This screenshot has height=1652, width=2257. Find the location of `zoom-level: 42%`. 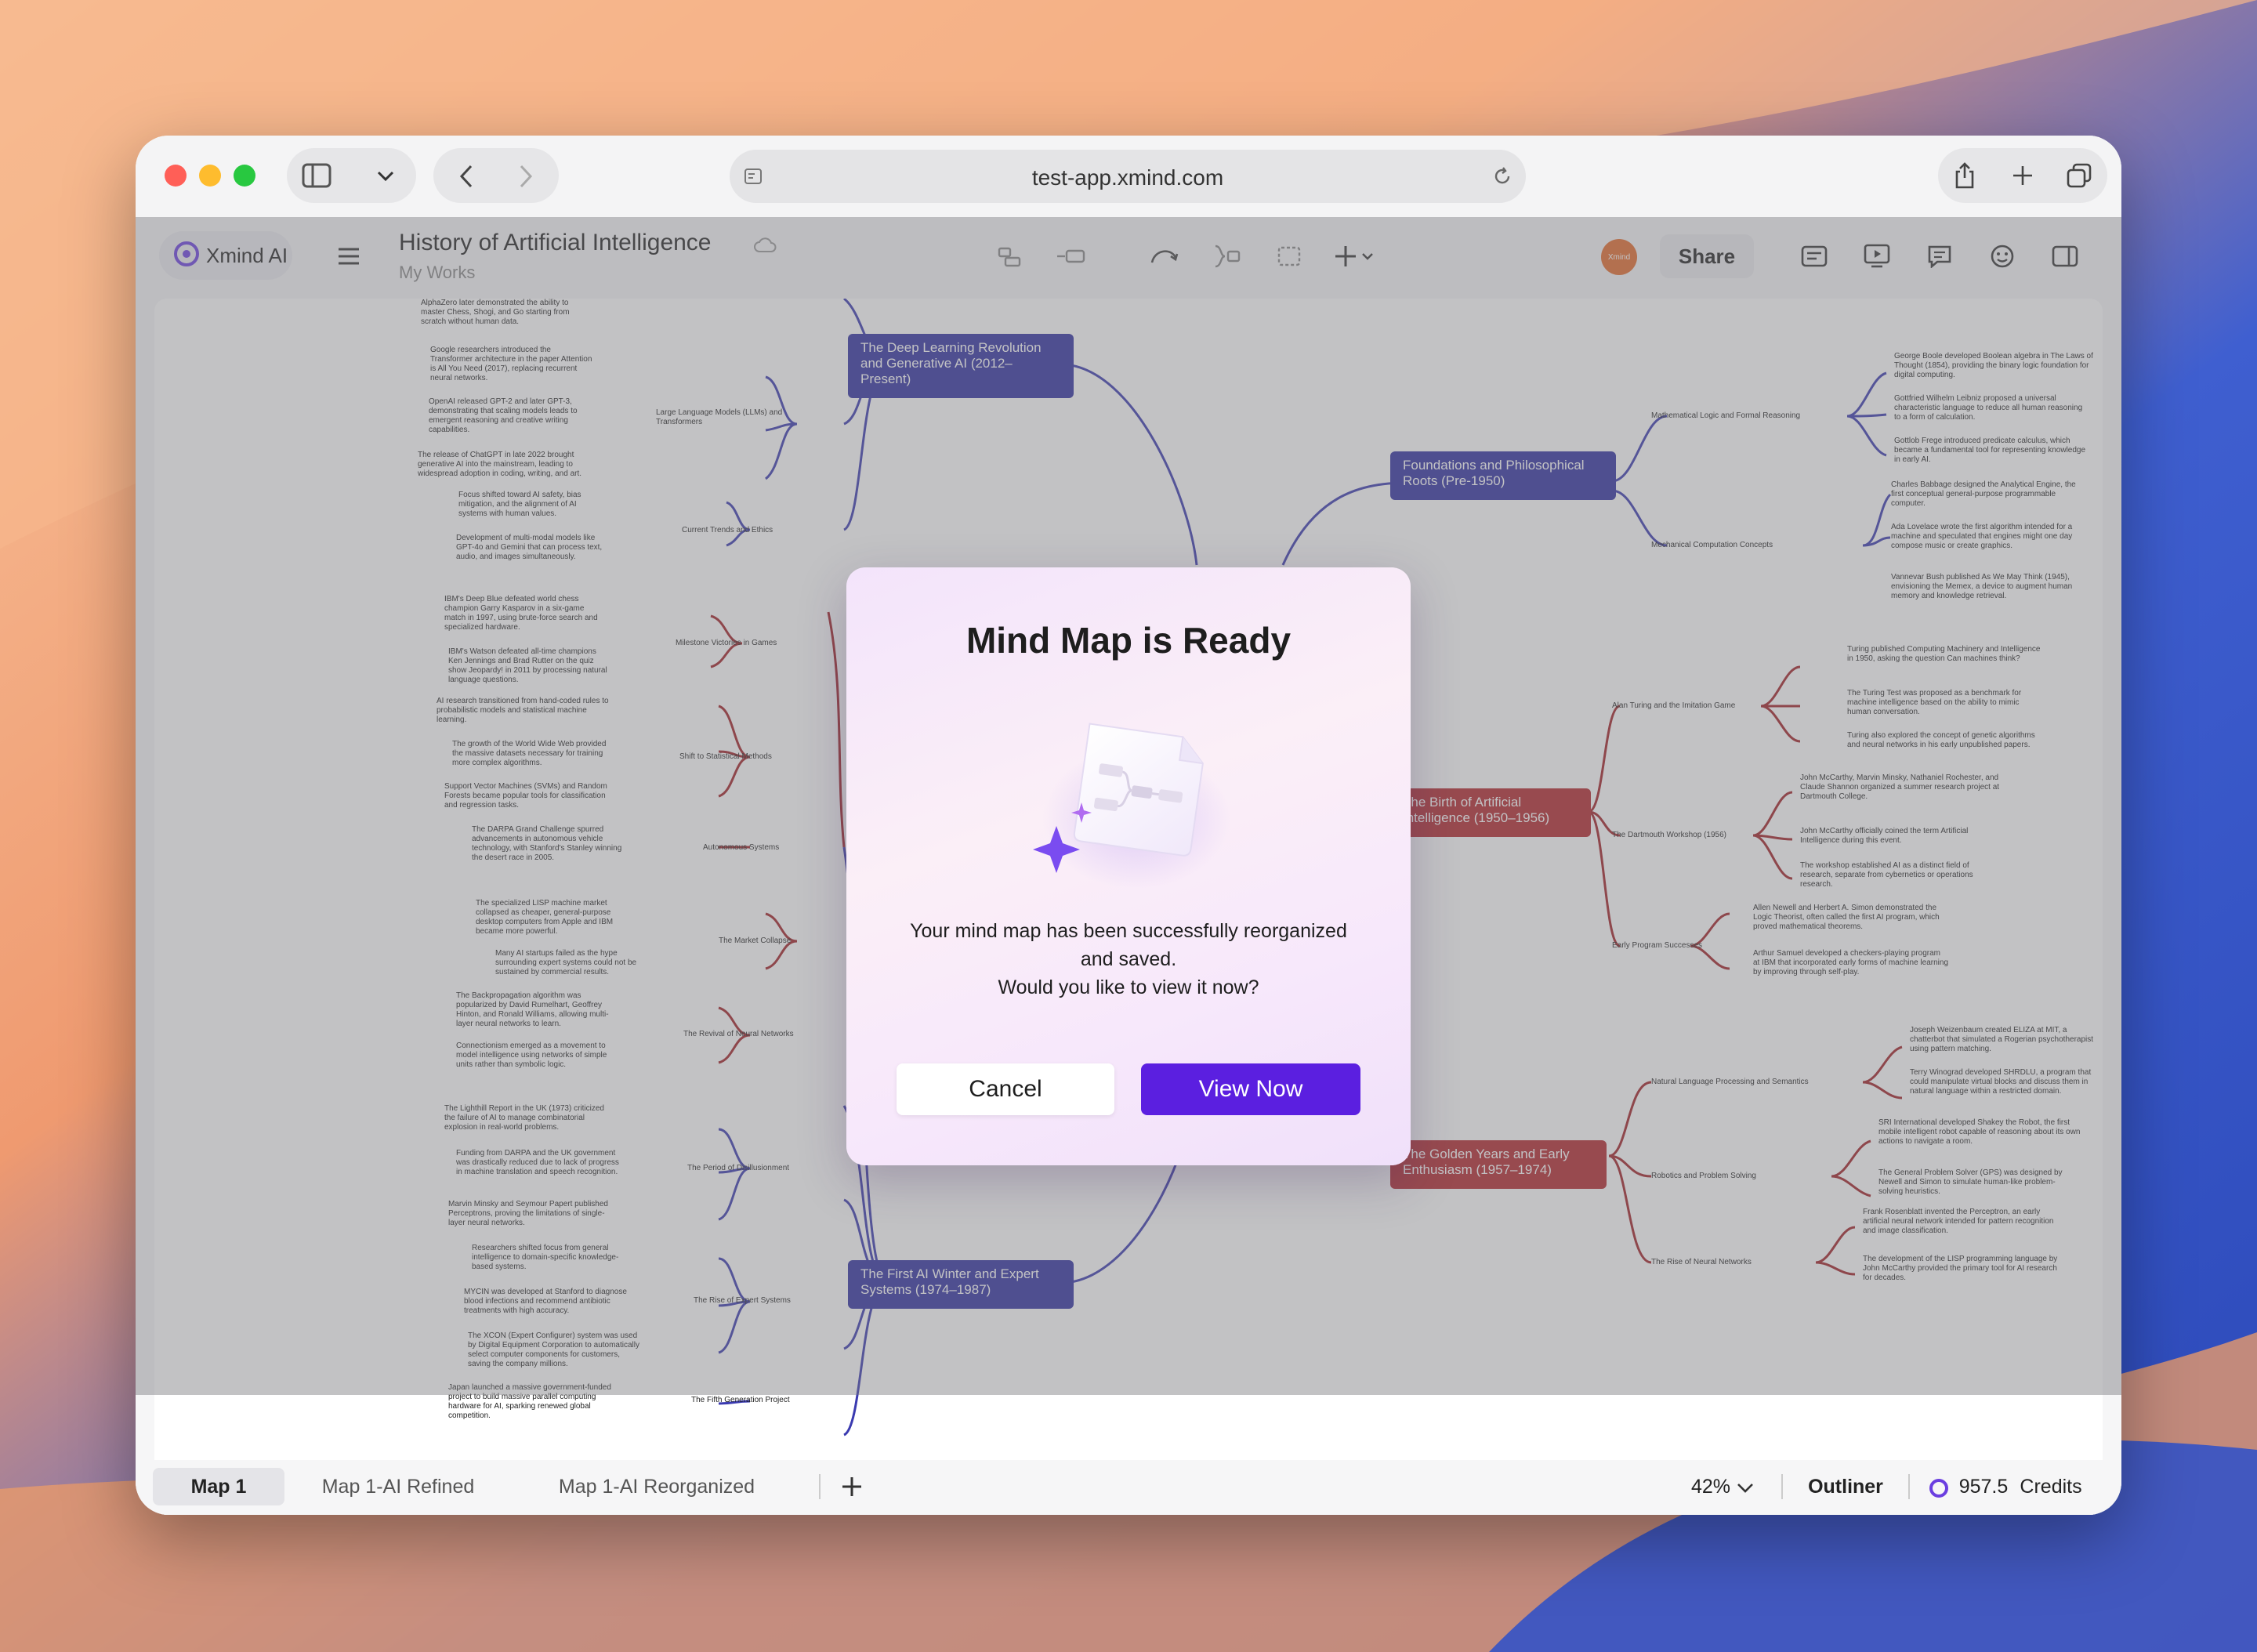

zoom-level: 42% is located at coordinates (1710, 1486).